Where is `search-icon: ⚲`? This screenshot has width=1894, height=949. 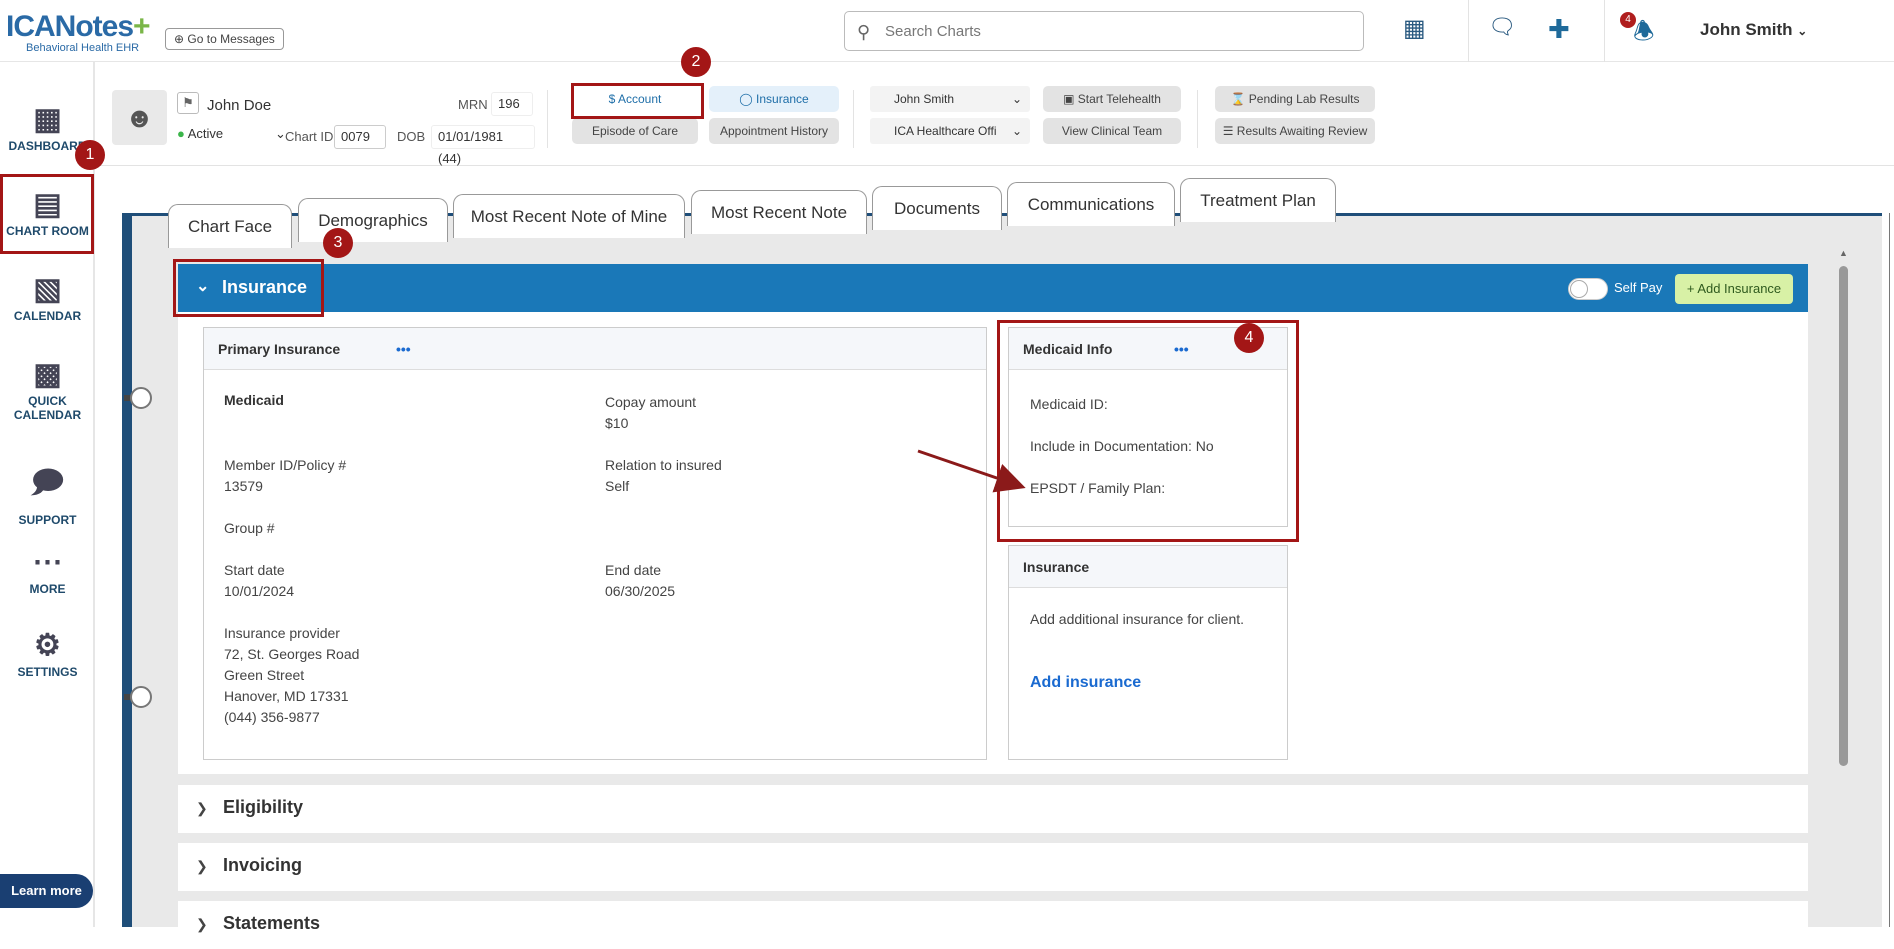 search-icon: ⚲ is located at coordinates (864, 32).